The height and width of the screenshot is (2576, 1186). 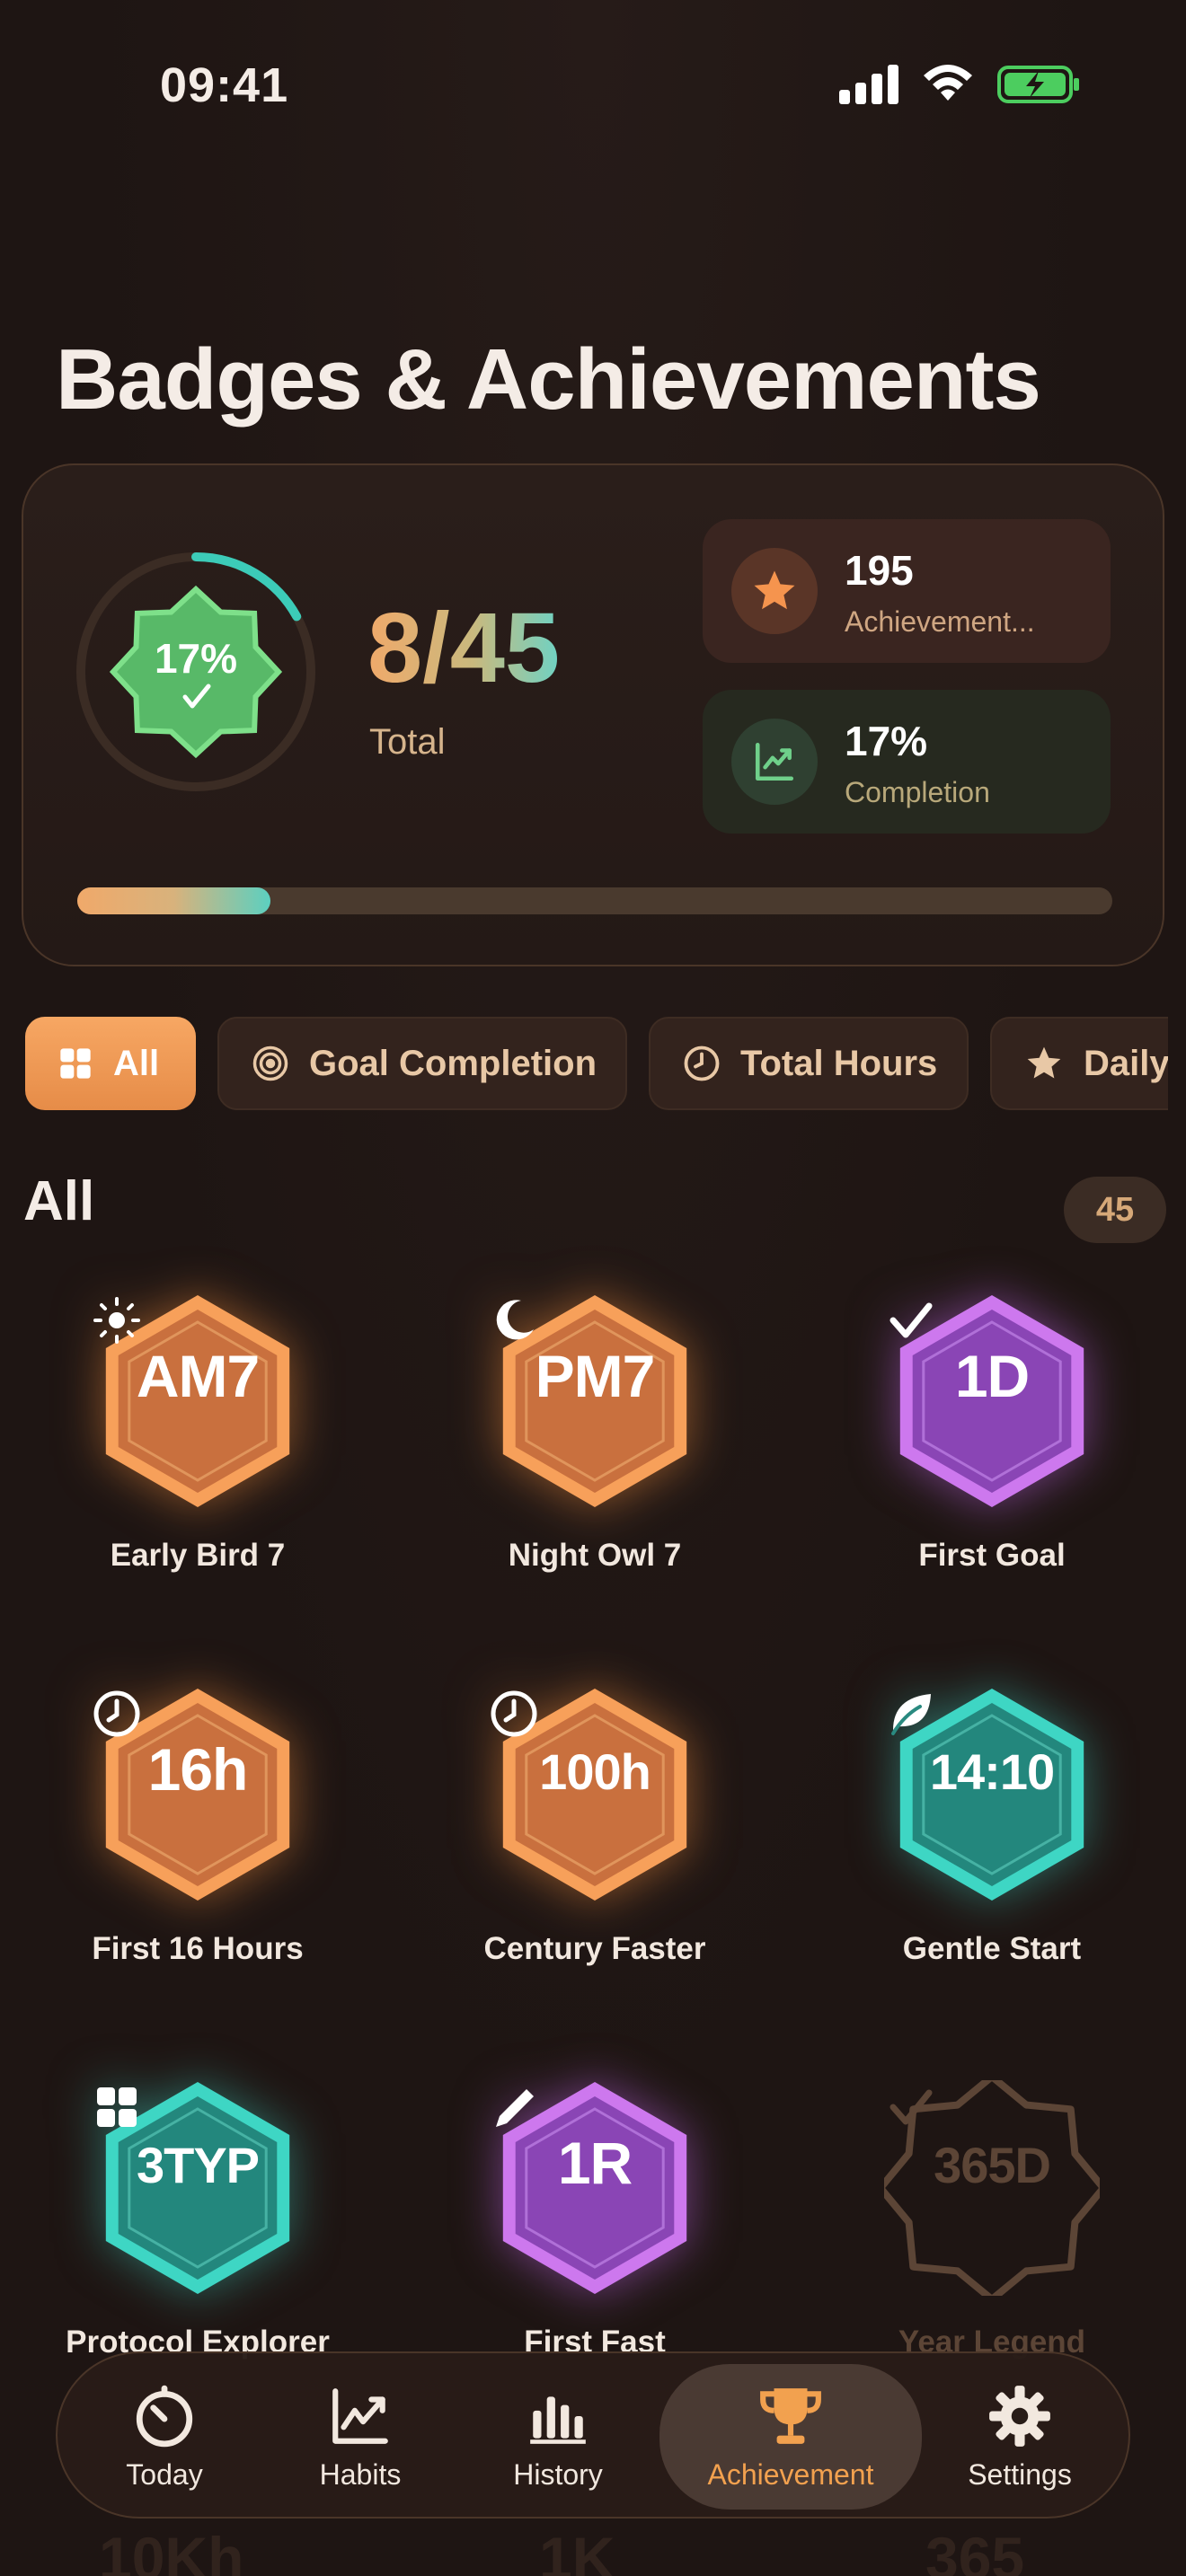 What do you see at coordinates (198, 1376) in the screenshot?
I see `badge-code: AM7` at bounding box center [198, 1376].